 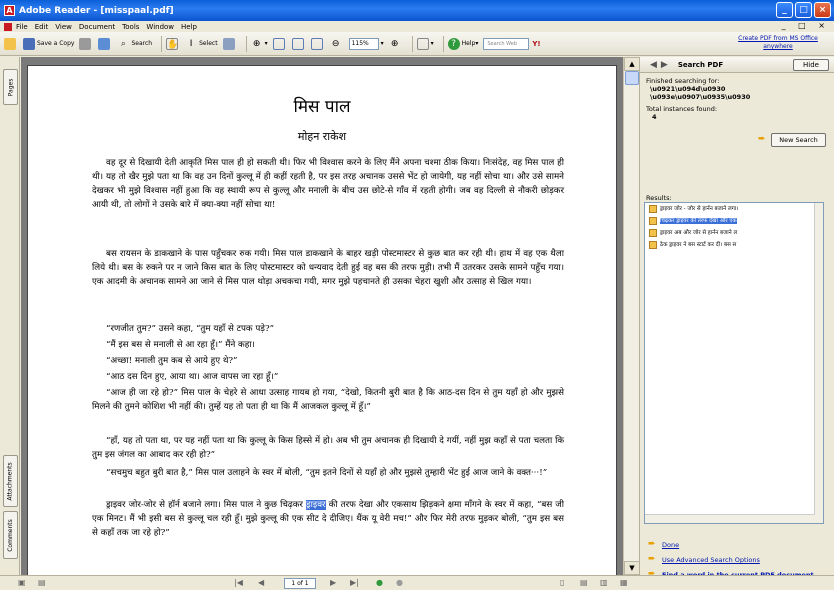 I want to click on zoom-dropdown-button: ▾, so click(x=382, y=44).